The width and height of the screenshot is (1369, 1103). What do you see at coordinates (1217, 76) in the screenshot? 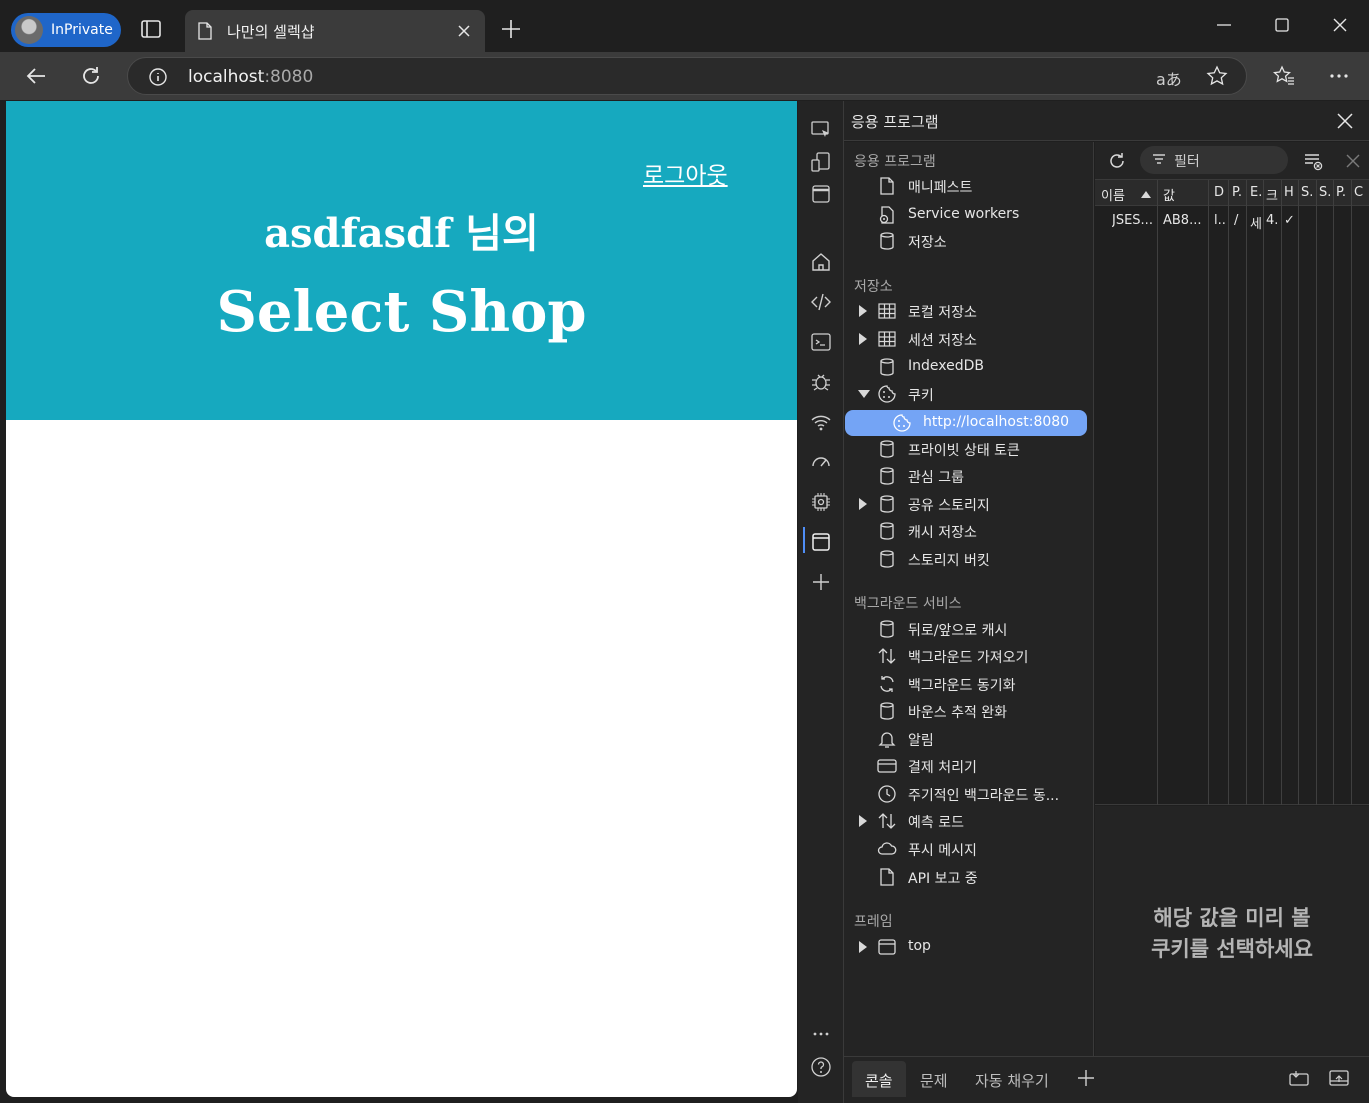
I see `favorite-star-icon` at bounding box center [1217, 76].